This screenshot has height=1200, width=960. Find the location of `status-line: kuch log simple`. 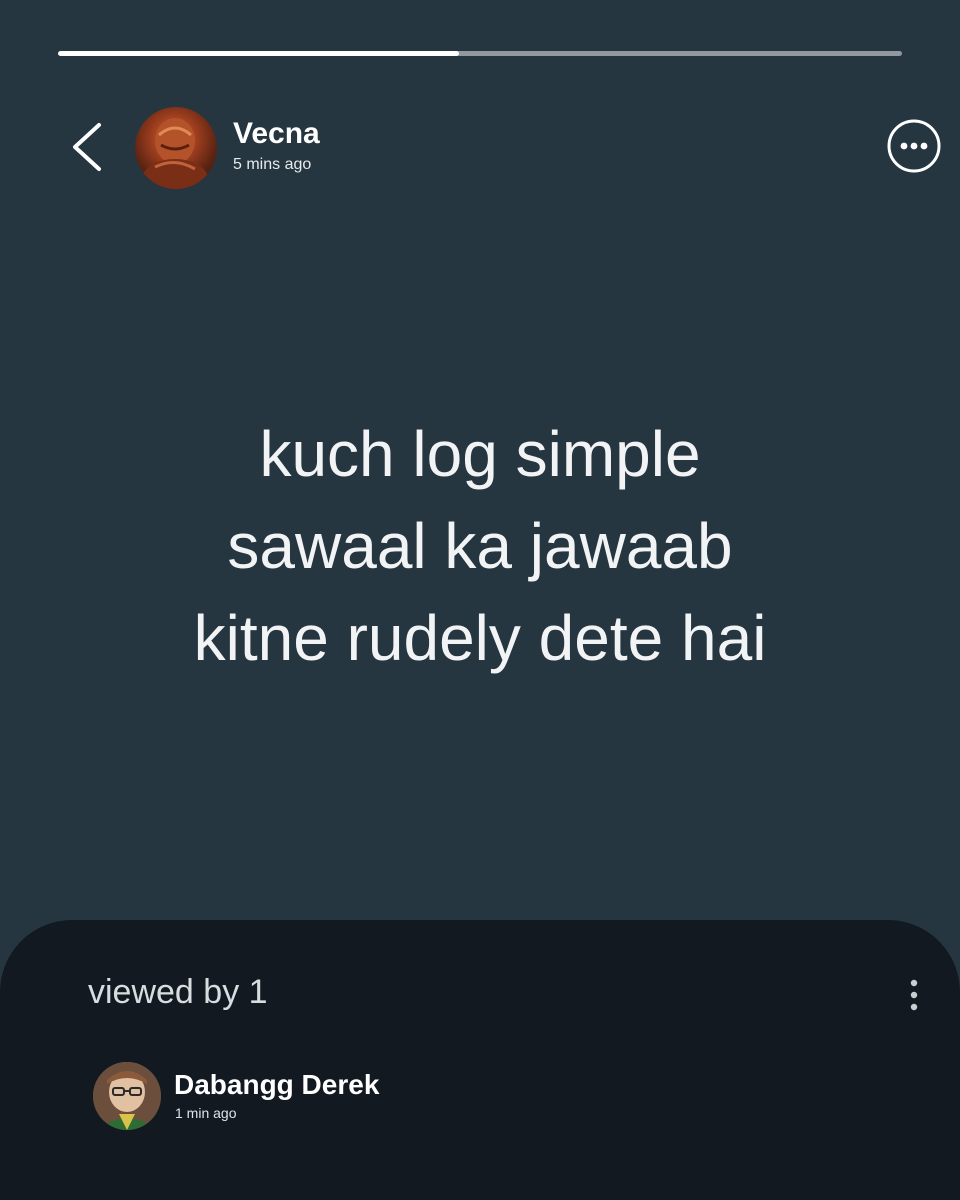

status-line: kuch log simple is located at coordinates (480, 454).